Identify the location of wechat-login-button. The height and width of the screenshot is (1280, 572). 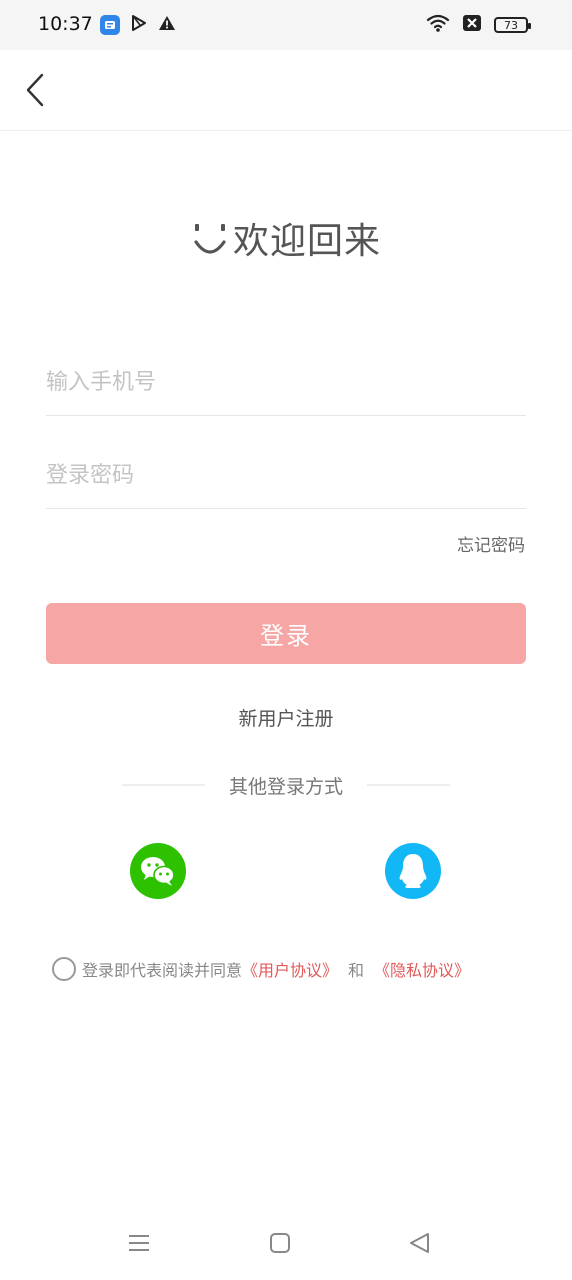
(158, 871).